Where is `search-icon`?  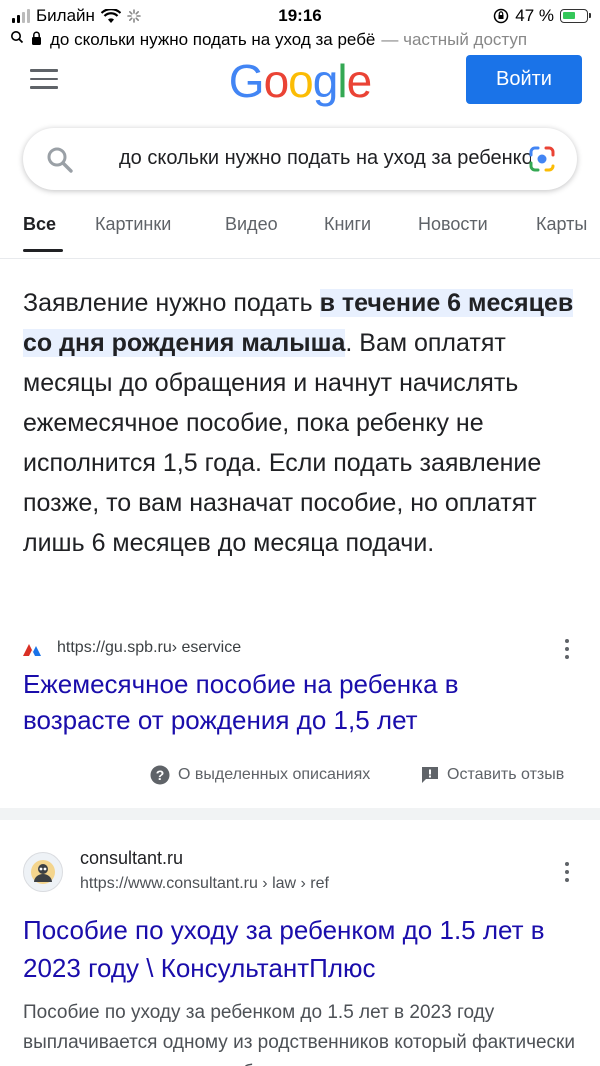
search-icon is located at coordinates (60, 160).